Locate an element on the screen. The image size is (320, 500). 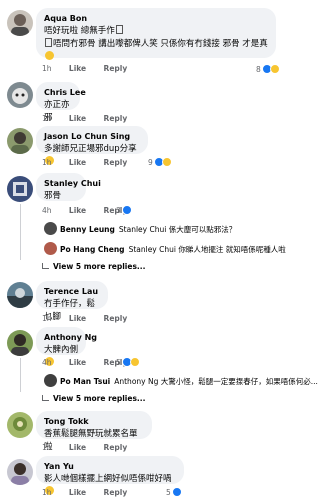
comment-author: Terence Lau is located at coordinates (72, 292).